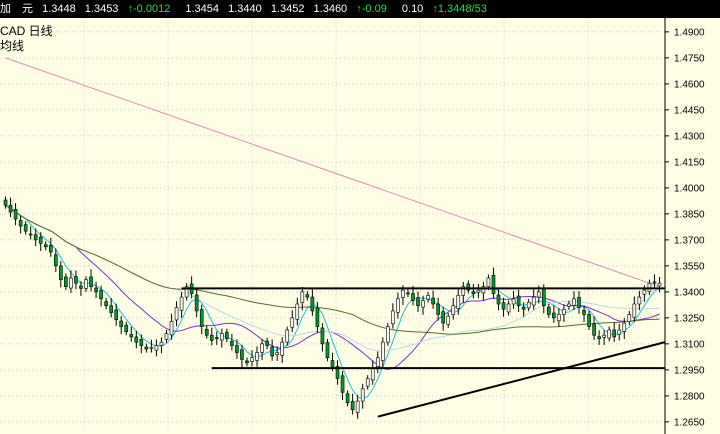  Describe the element at coordinates (16, 9) in the screenshot. I see `instrument-name: 加 元` at that location.